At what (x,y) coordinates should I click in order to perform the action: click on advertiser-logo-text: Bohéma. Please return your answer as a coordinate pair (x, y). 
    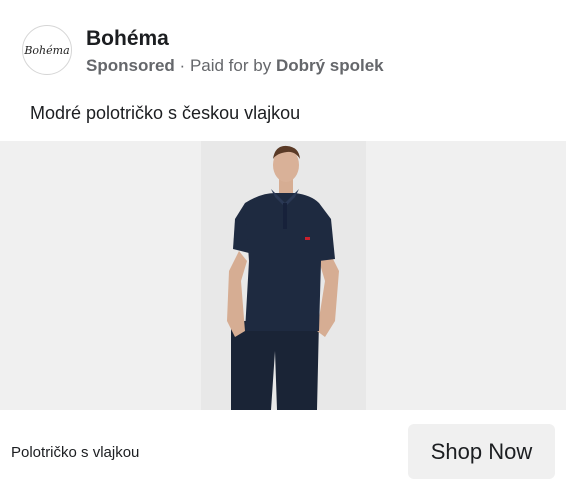
    Looking at the image, I should click on (47, 50).